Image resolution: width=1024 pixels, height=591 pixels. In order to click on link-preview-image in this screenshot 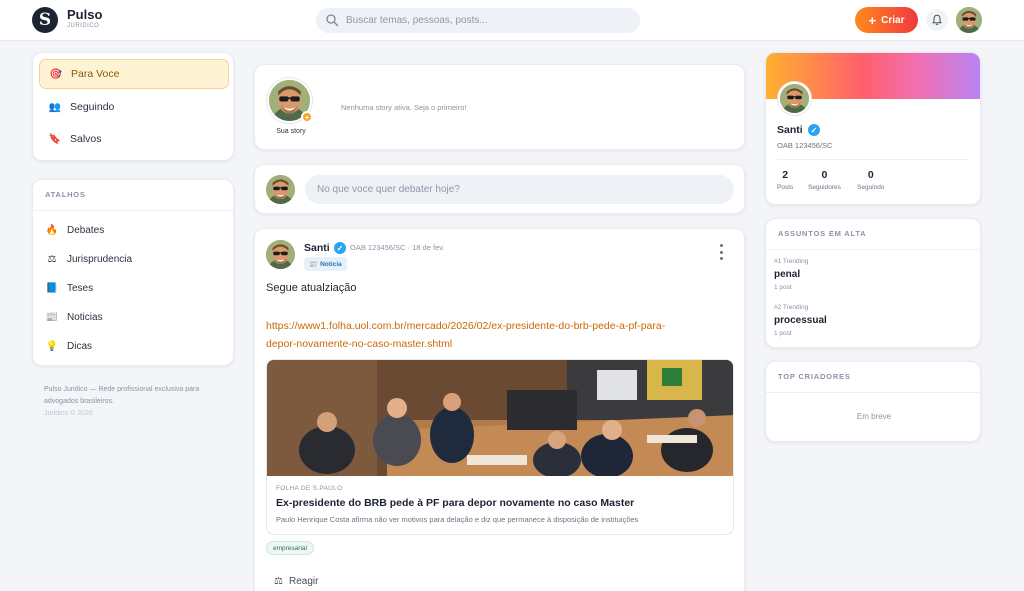, I will do `click(500, 418)`.